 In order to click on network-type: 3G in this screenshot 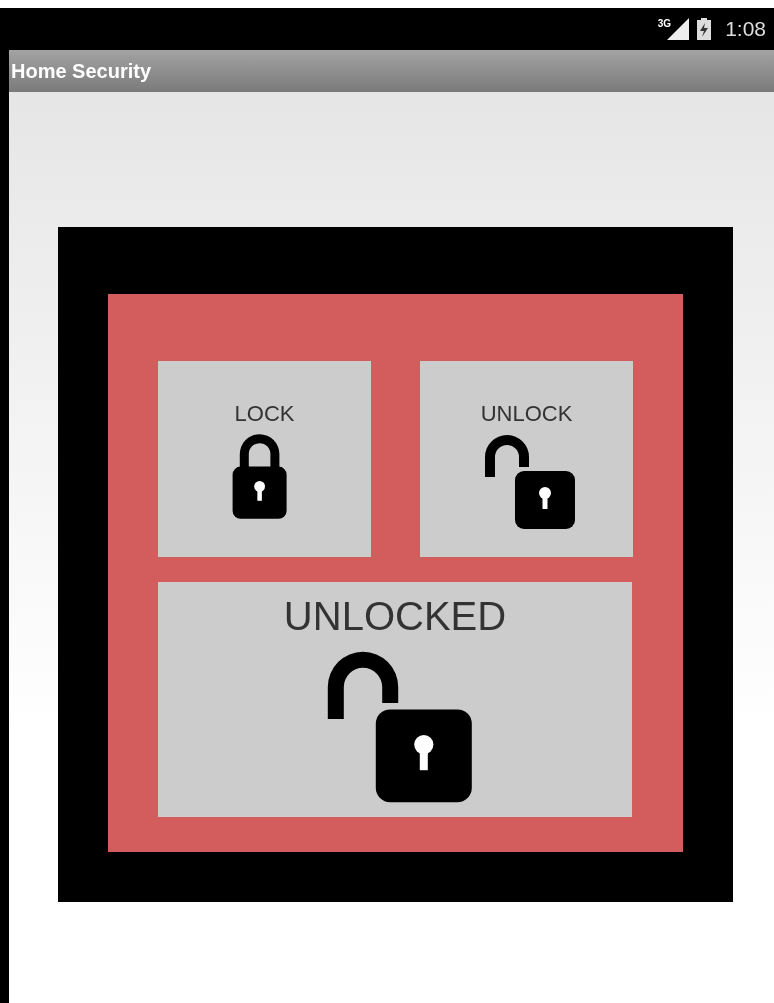, I will do `click(664, 23)`.